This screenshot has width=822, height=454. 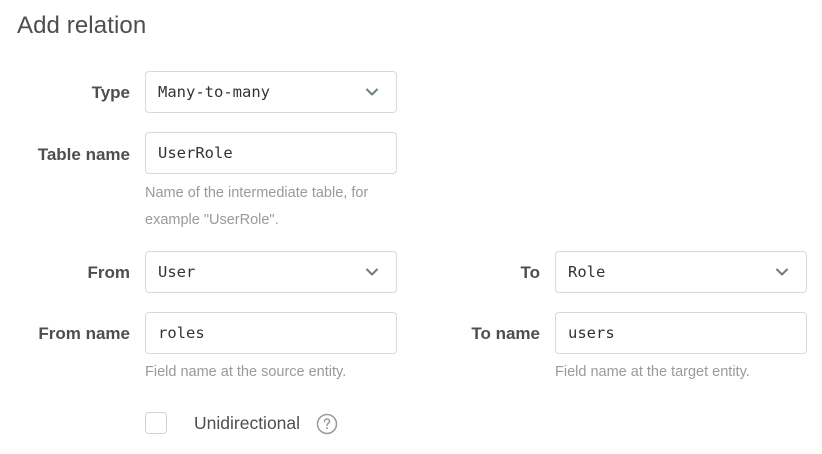 What do you see at coordinates (212, 220) in the screenshot?
I see `table-name-help-line2: example "UserRole".` at bounding box center [212, 220].